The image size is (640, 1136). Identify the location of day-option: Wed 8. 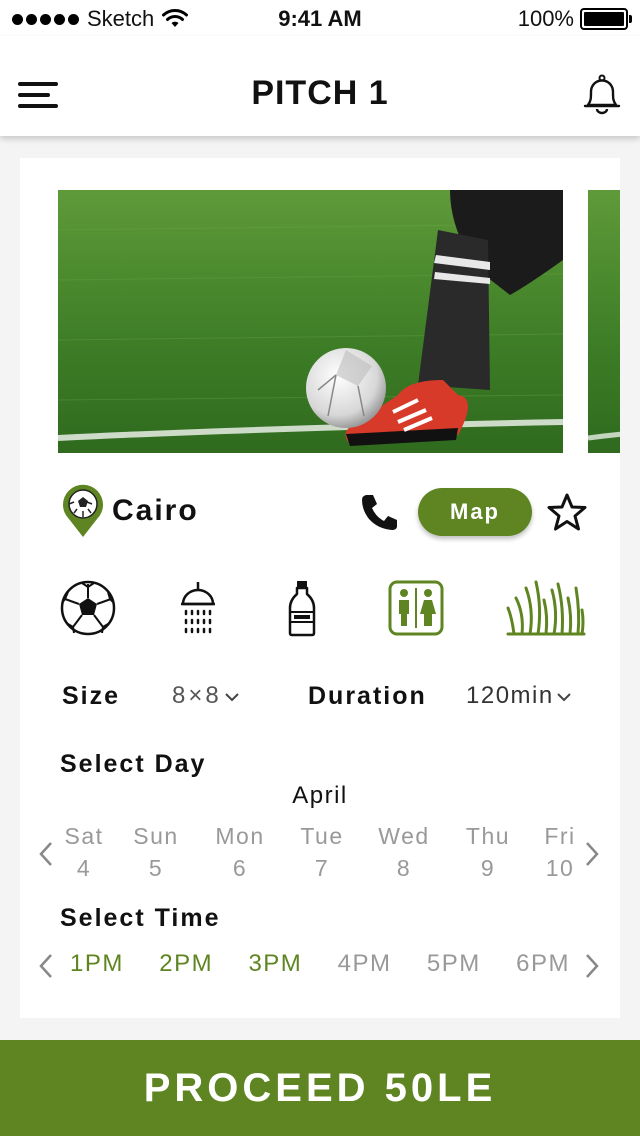
(404, 852).